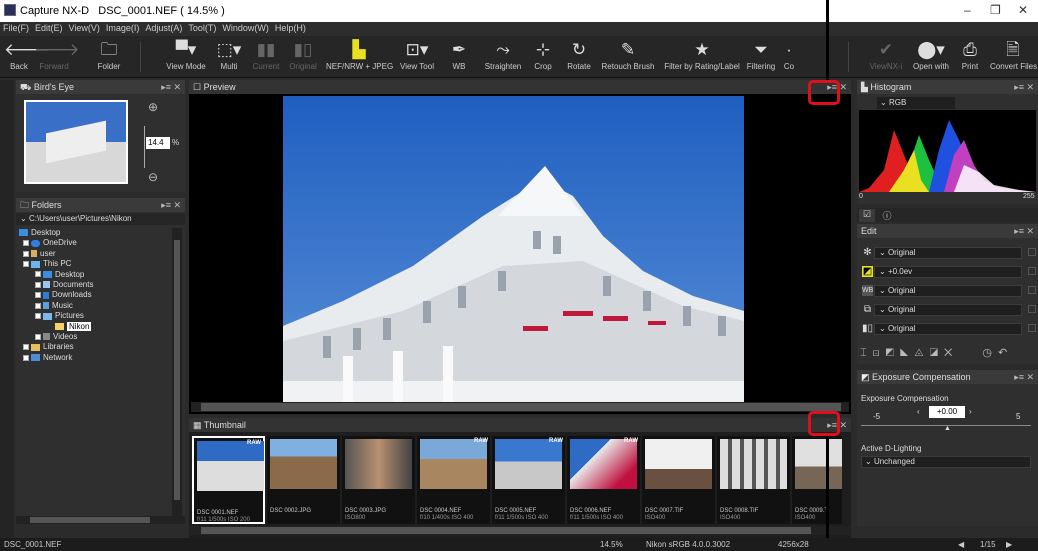 The height and width of the screenshot is (551, 1038). Describe the element at coordinates (378, 480) in the screenshot. I see `thumbnail-item: DSC 0003.JPG ISO800` at that location.